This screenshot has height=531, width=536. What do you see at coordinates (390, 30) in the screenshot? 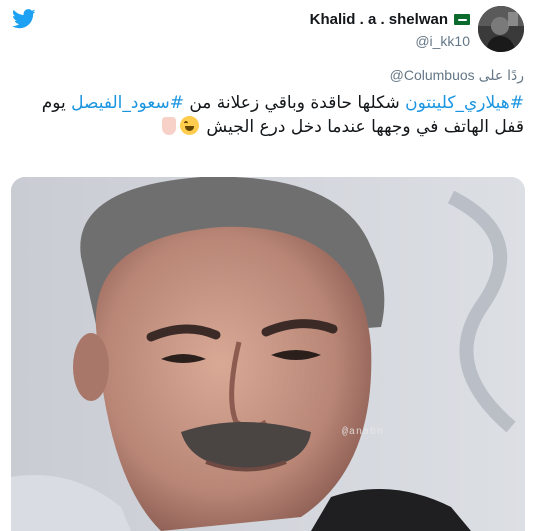
I see `user-names: Khalid . a . shelwan @i_kk10` at bounding box center [390, 30].